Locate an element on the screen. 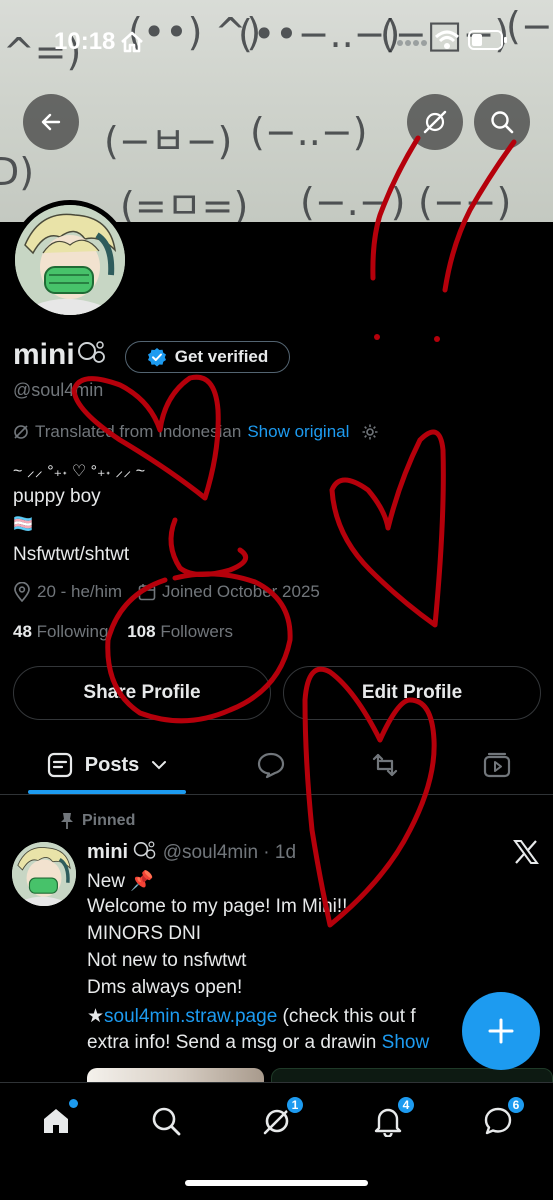  bio-line: Nsfwtwt/shtwt is located at coordinates (71, 554).